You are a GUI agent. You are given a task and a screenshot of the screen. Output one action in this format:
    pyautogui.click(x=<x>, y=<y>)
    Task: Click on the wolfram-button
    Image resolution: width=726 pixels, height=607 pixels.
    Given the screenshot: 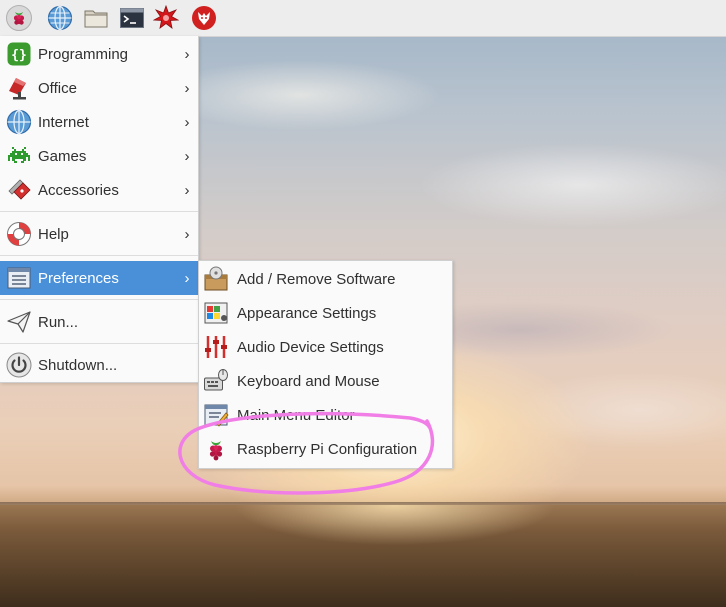 What is the action you would take?
    pyautogui.click(x=204, y=18)
    